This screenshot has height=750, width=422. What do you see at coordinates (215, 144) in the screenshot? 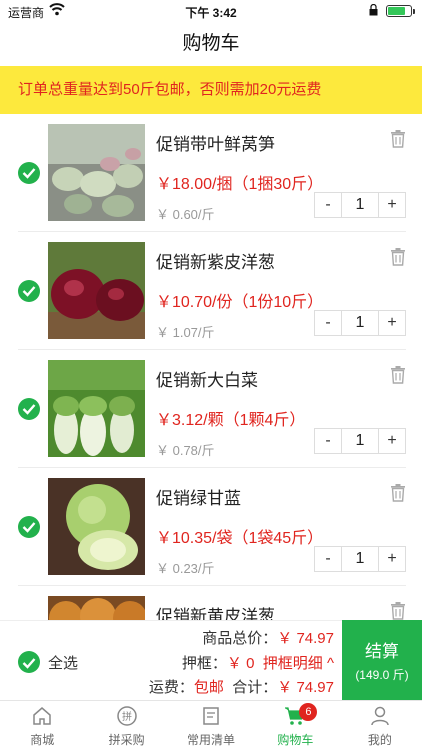
I see `product-name: 促销带叶鲜莴笋` at bounding box center [215, 144].